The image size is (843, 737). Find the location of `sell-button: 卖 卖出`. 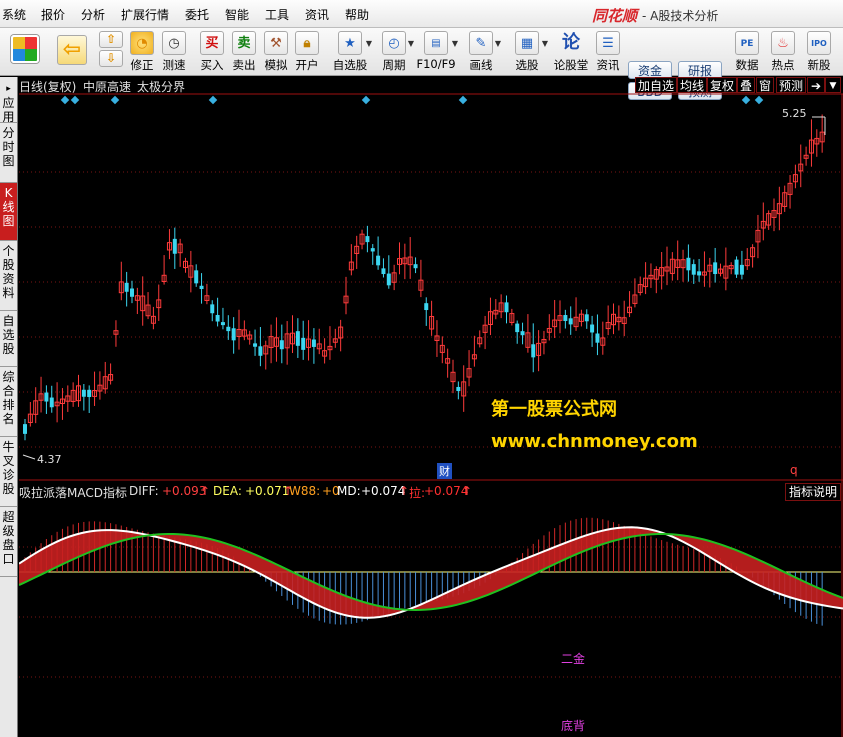

sell-button: 卖 卖出 is located at coordinates (244, 52).